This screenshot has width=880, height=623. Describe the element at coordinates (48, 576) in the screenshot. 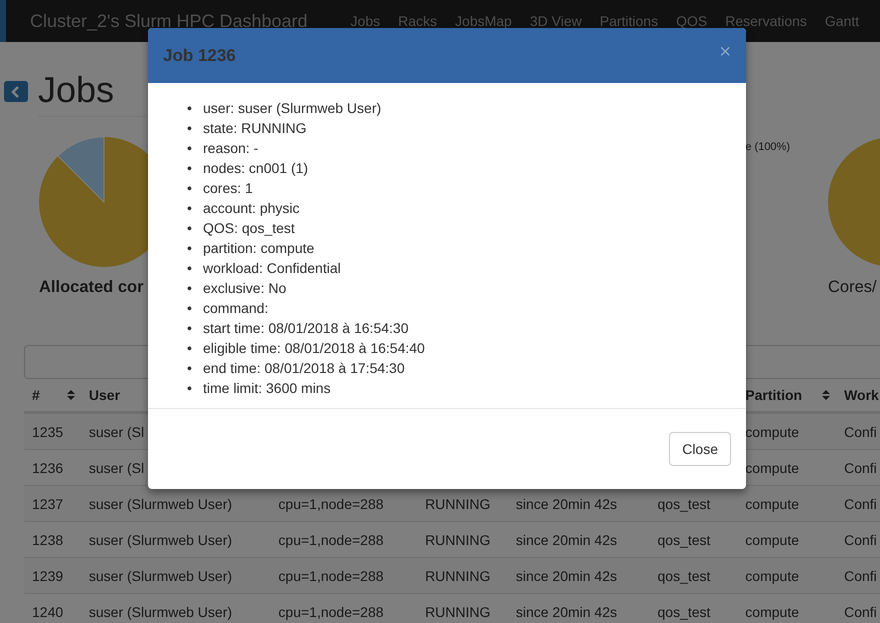

I see `table-cell: 1239` at that location.